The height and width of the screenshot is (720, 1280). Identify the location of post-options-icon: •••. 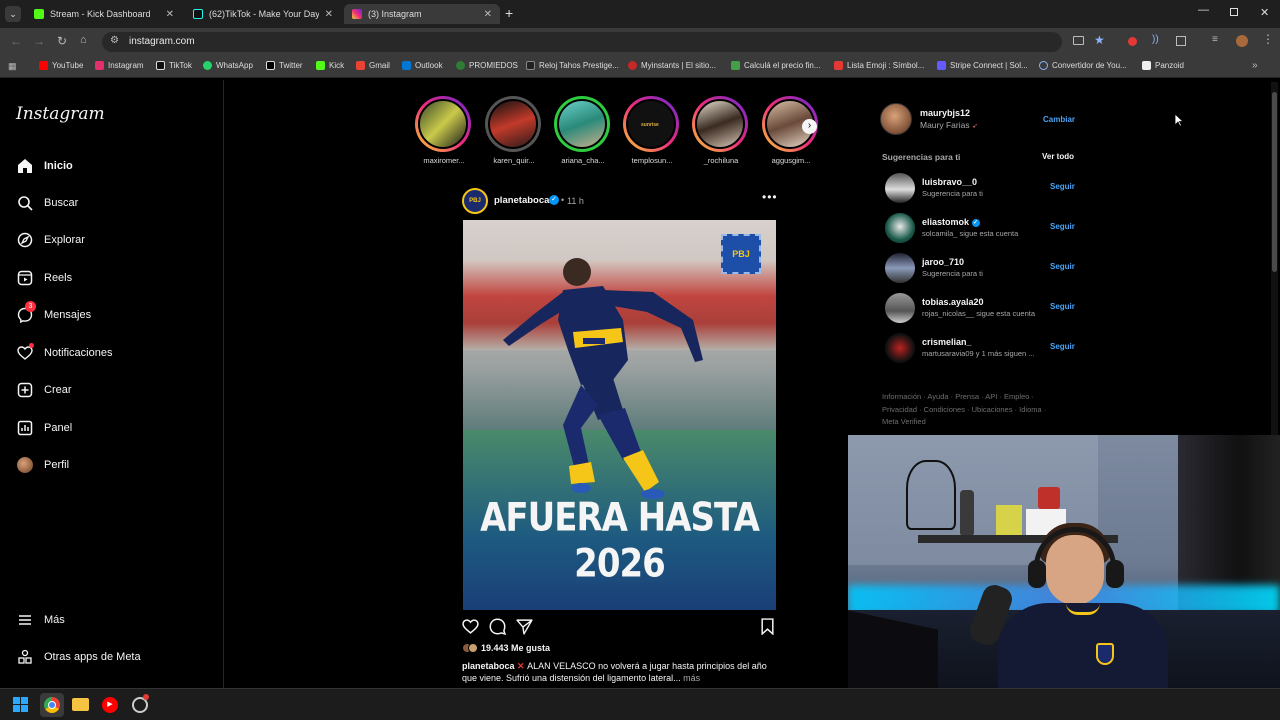
(770, 197).